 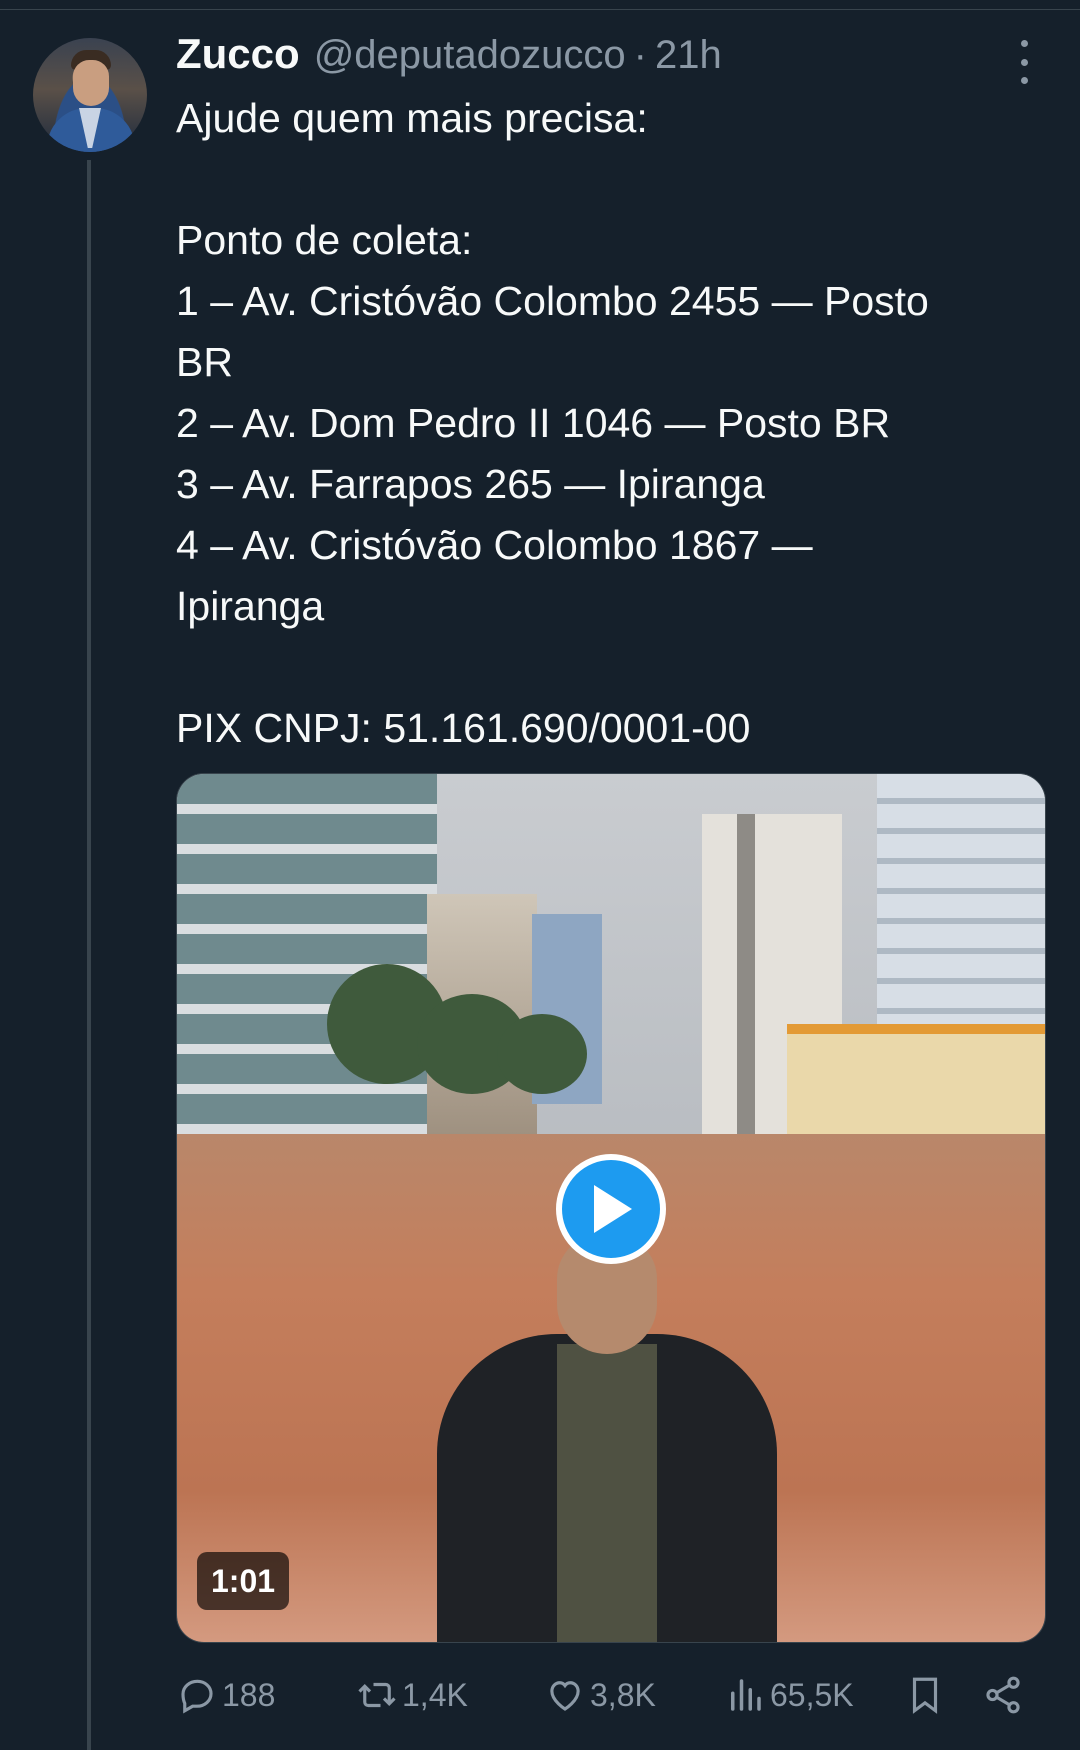 I want to click on tweet-text-line: 3 – Av. Farrapos 265 — Ipiranga, so click(x=470, y=484).